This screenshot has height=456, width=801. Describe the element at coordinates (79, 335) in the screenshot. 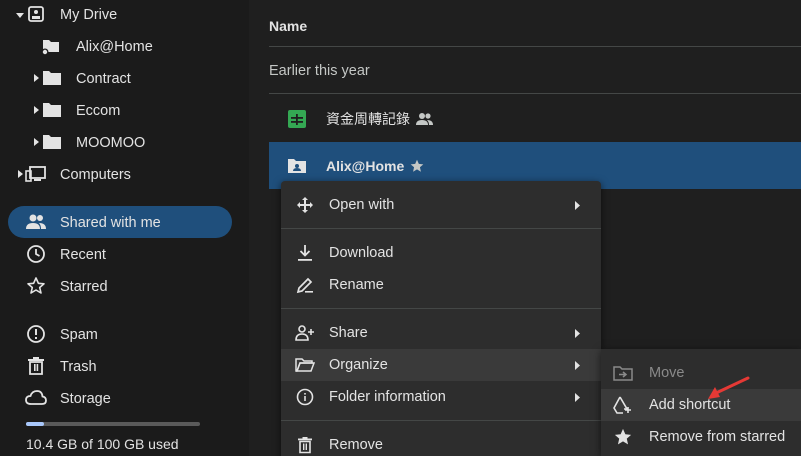

I see `nav-label: Spam` at that location.